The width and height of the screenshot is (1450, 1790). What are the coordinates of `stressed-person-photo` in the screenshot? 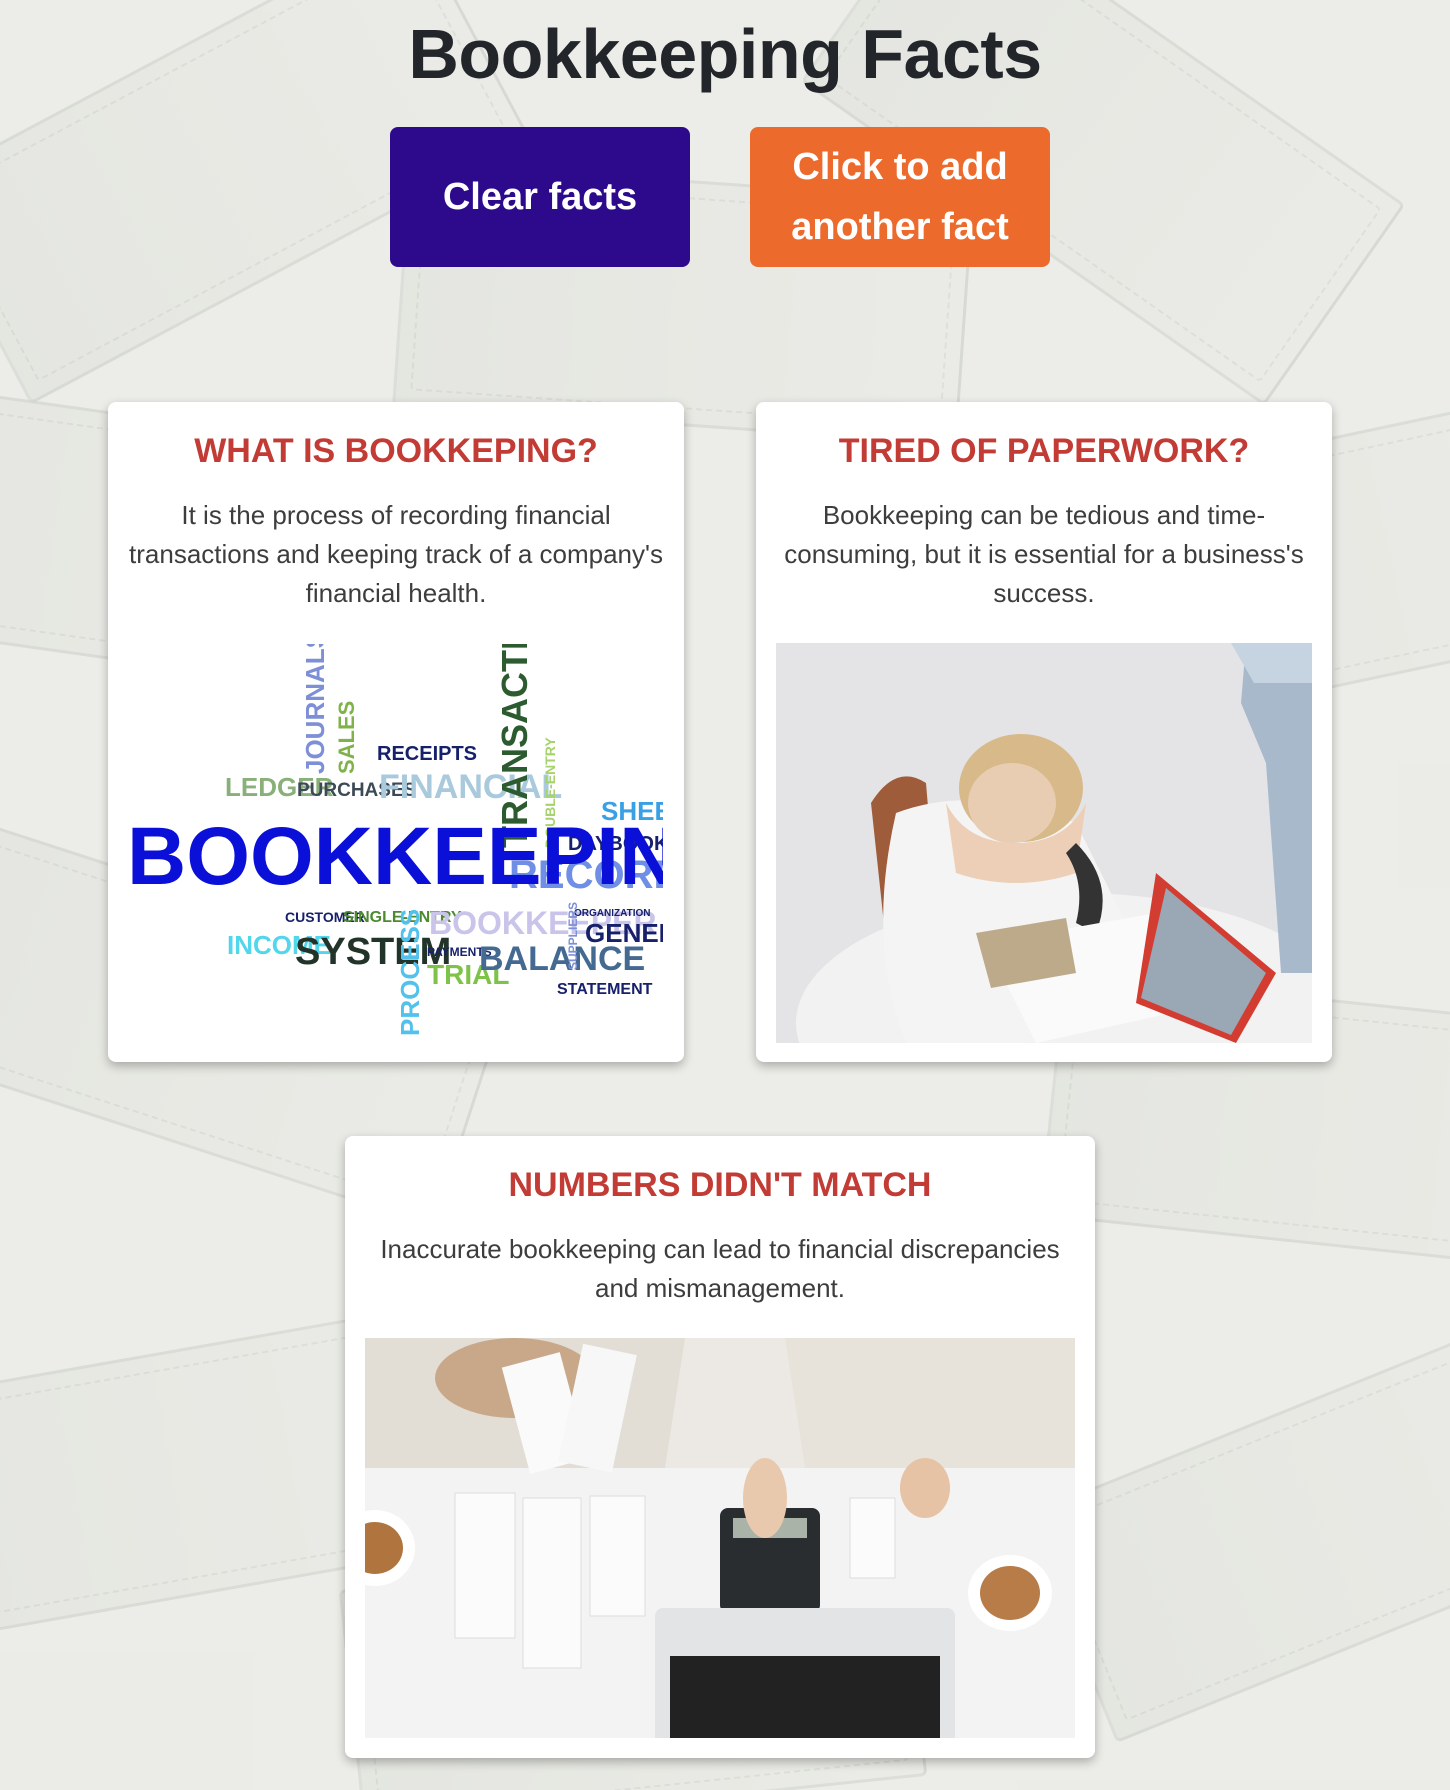 It's located at (1044, 843).